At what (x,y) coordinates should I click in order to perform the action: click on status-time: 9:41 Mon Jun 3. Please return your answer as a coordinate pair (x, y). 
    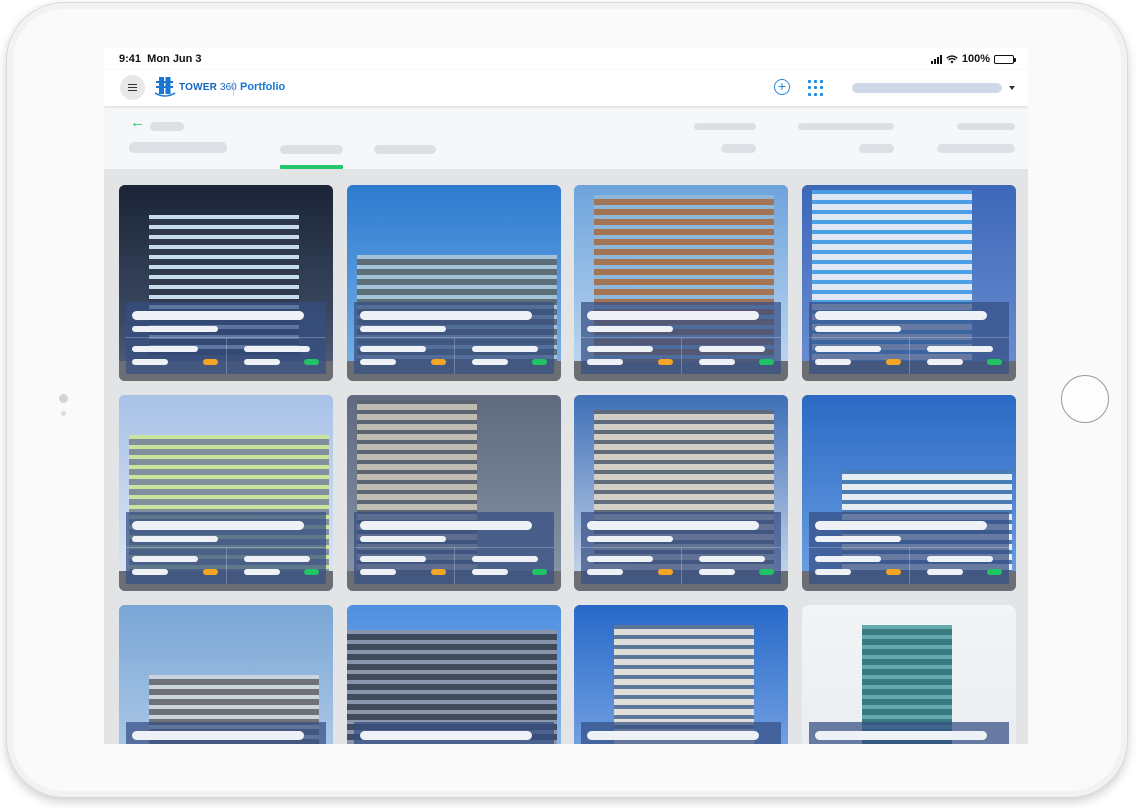
    Looking at the image, I should click on (160, 59).